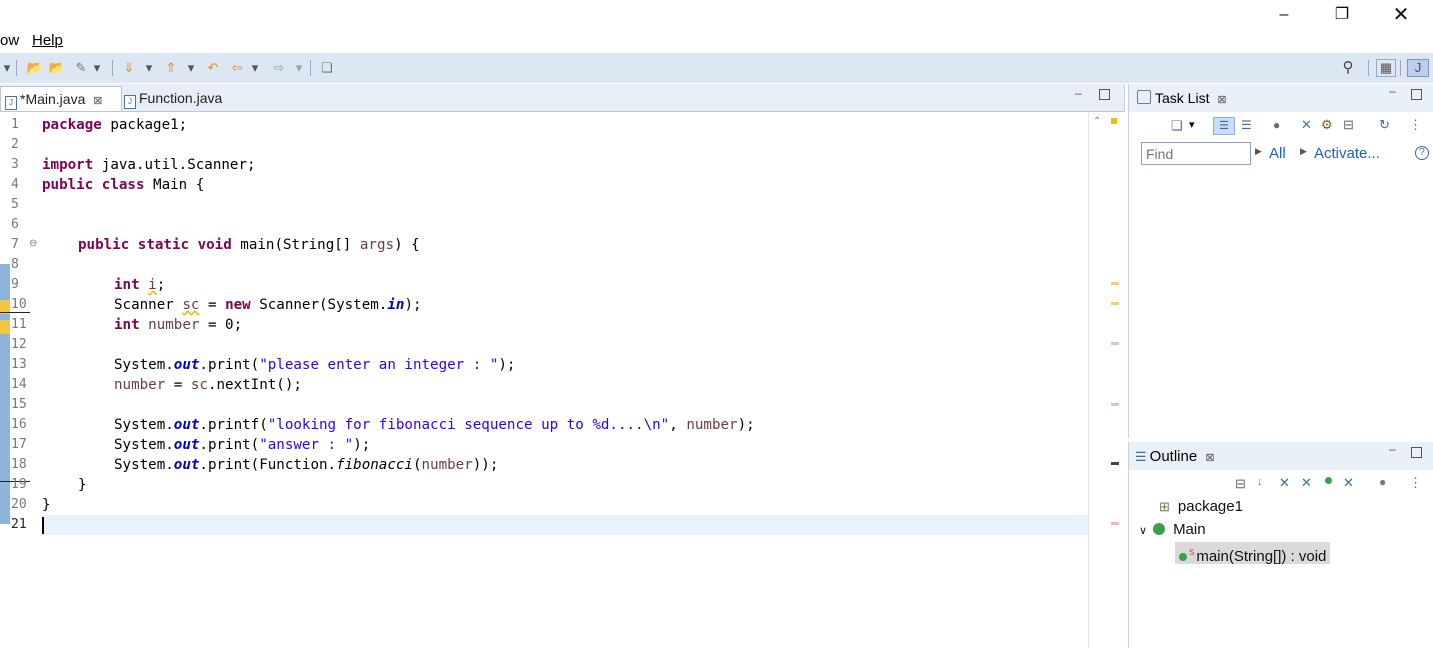 The width and height of the screenshot is (1433, 648). I want to click on line-number: 4, so click(15, 184).